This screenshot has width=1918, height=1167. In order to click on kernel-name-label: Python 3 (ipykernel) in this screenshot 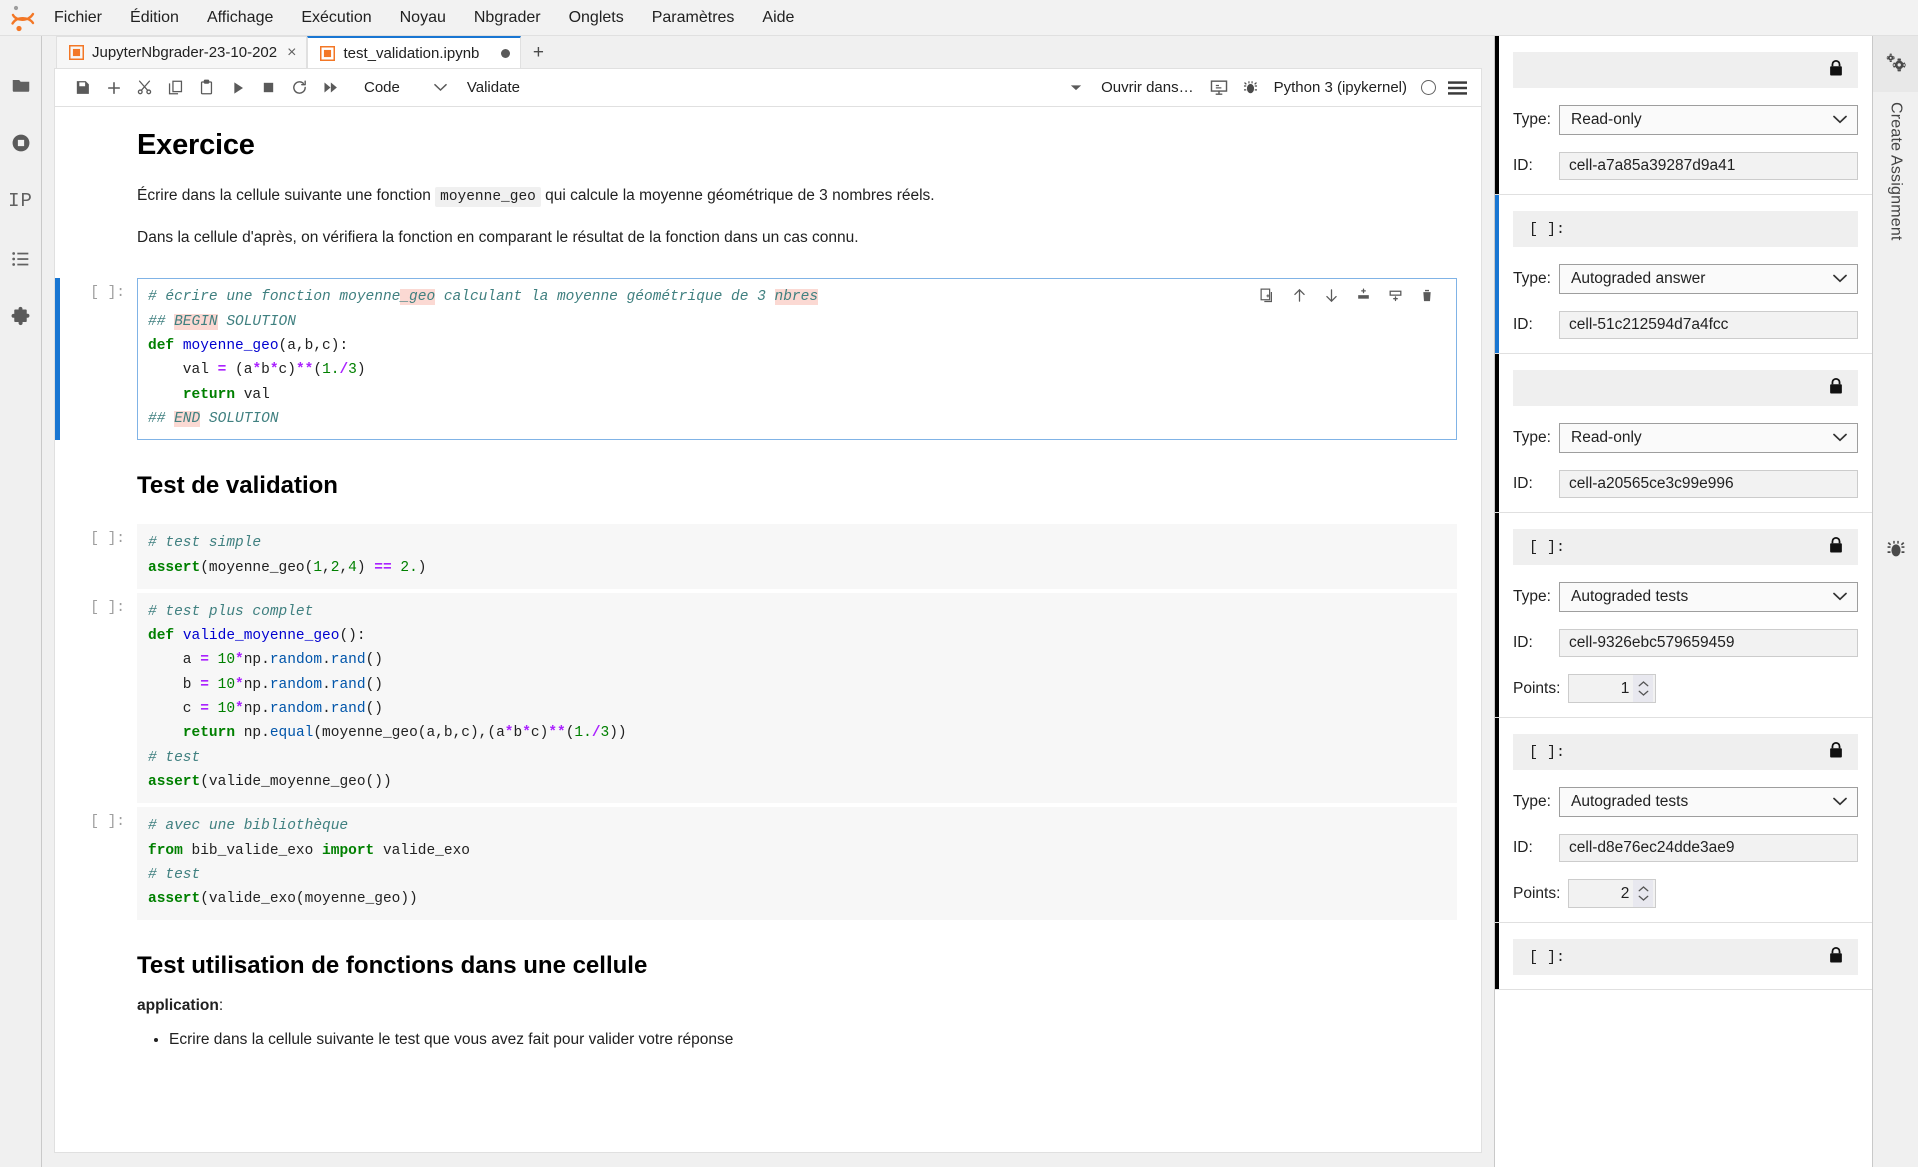, I will do `click(1340, 87)`.